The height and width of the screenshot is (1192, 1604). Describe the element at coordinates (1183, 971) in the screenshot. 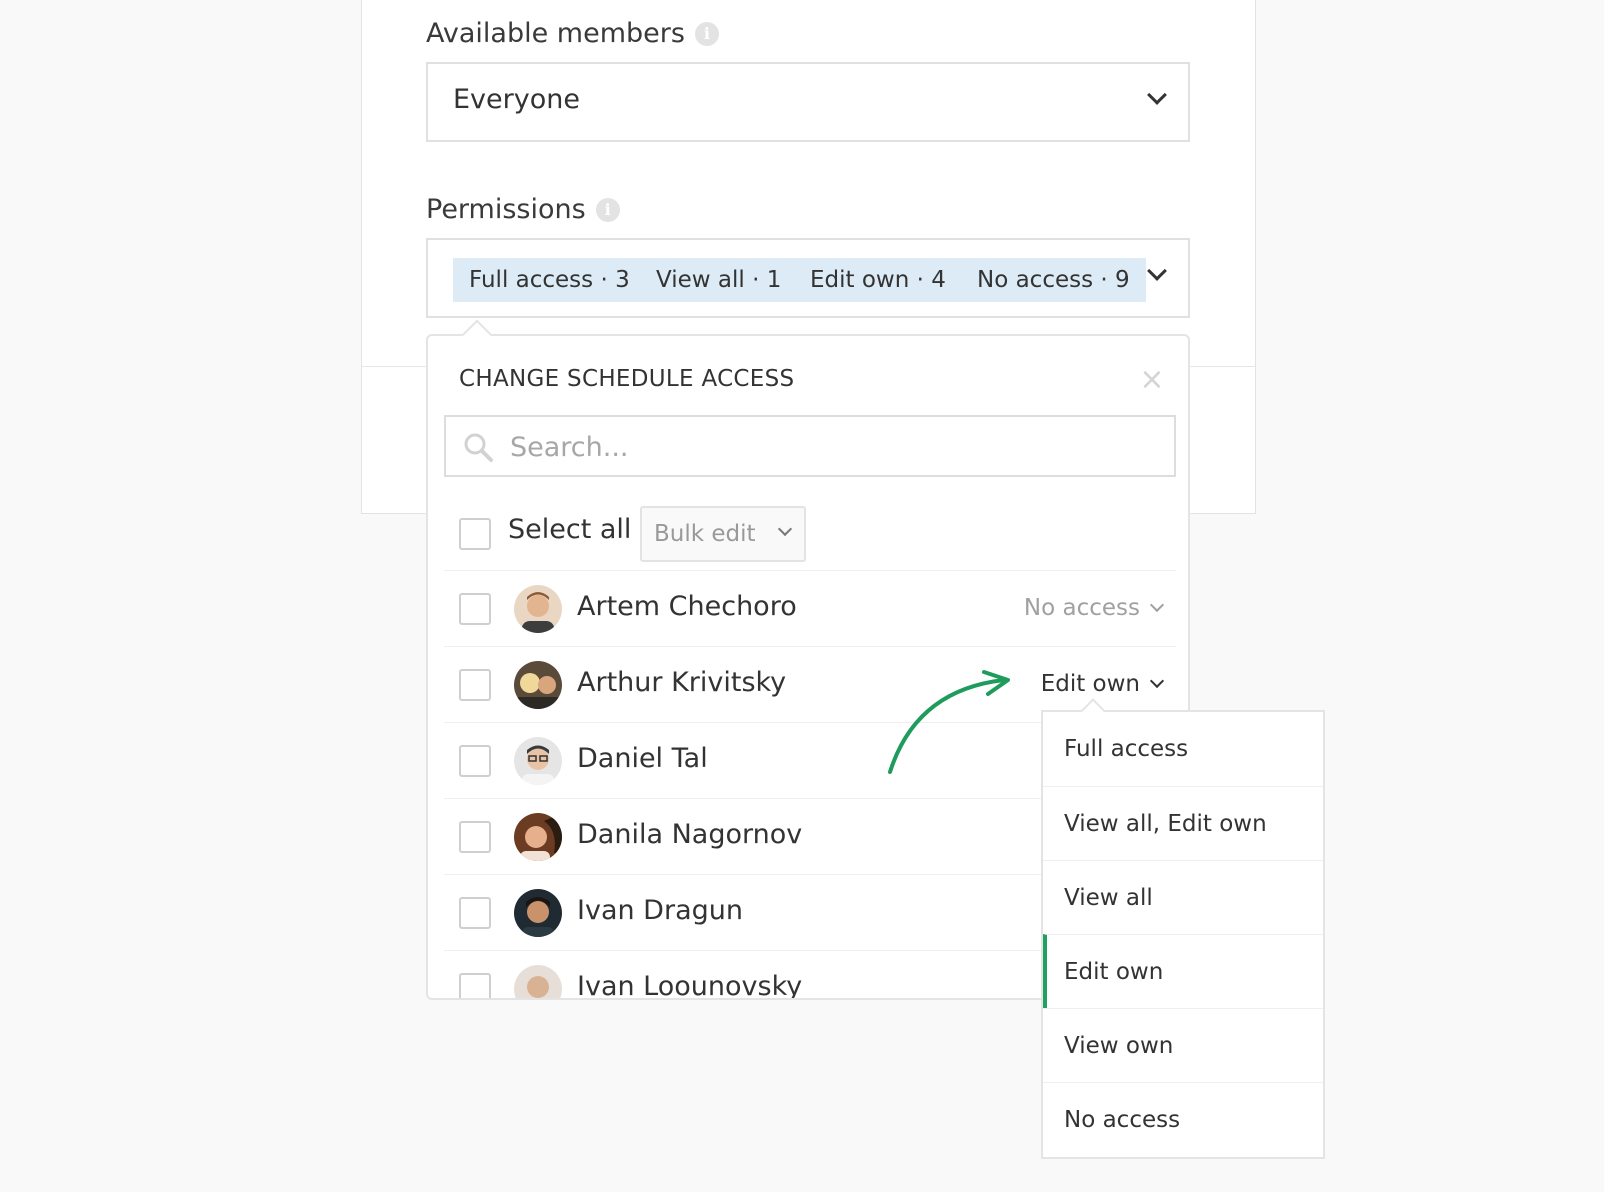

I see `menu-item-edit-own: Edit own` at that location.